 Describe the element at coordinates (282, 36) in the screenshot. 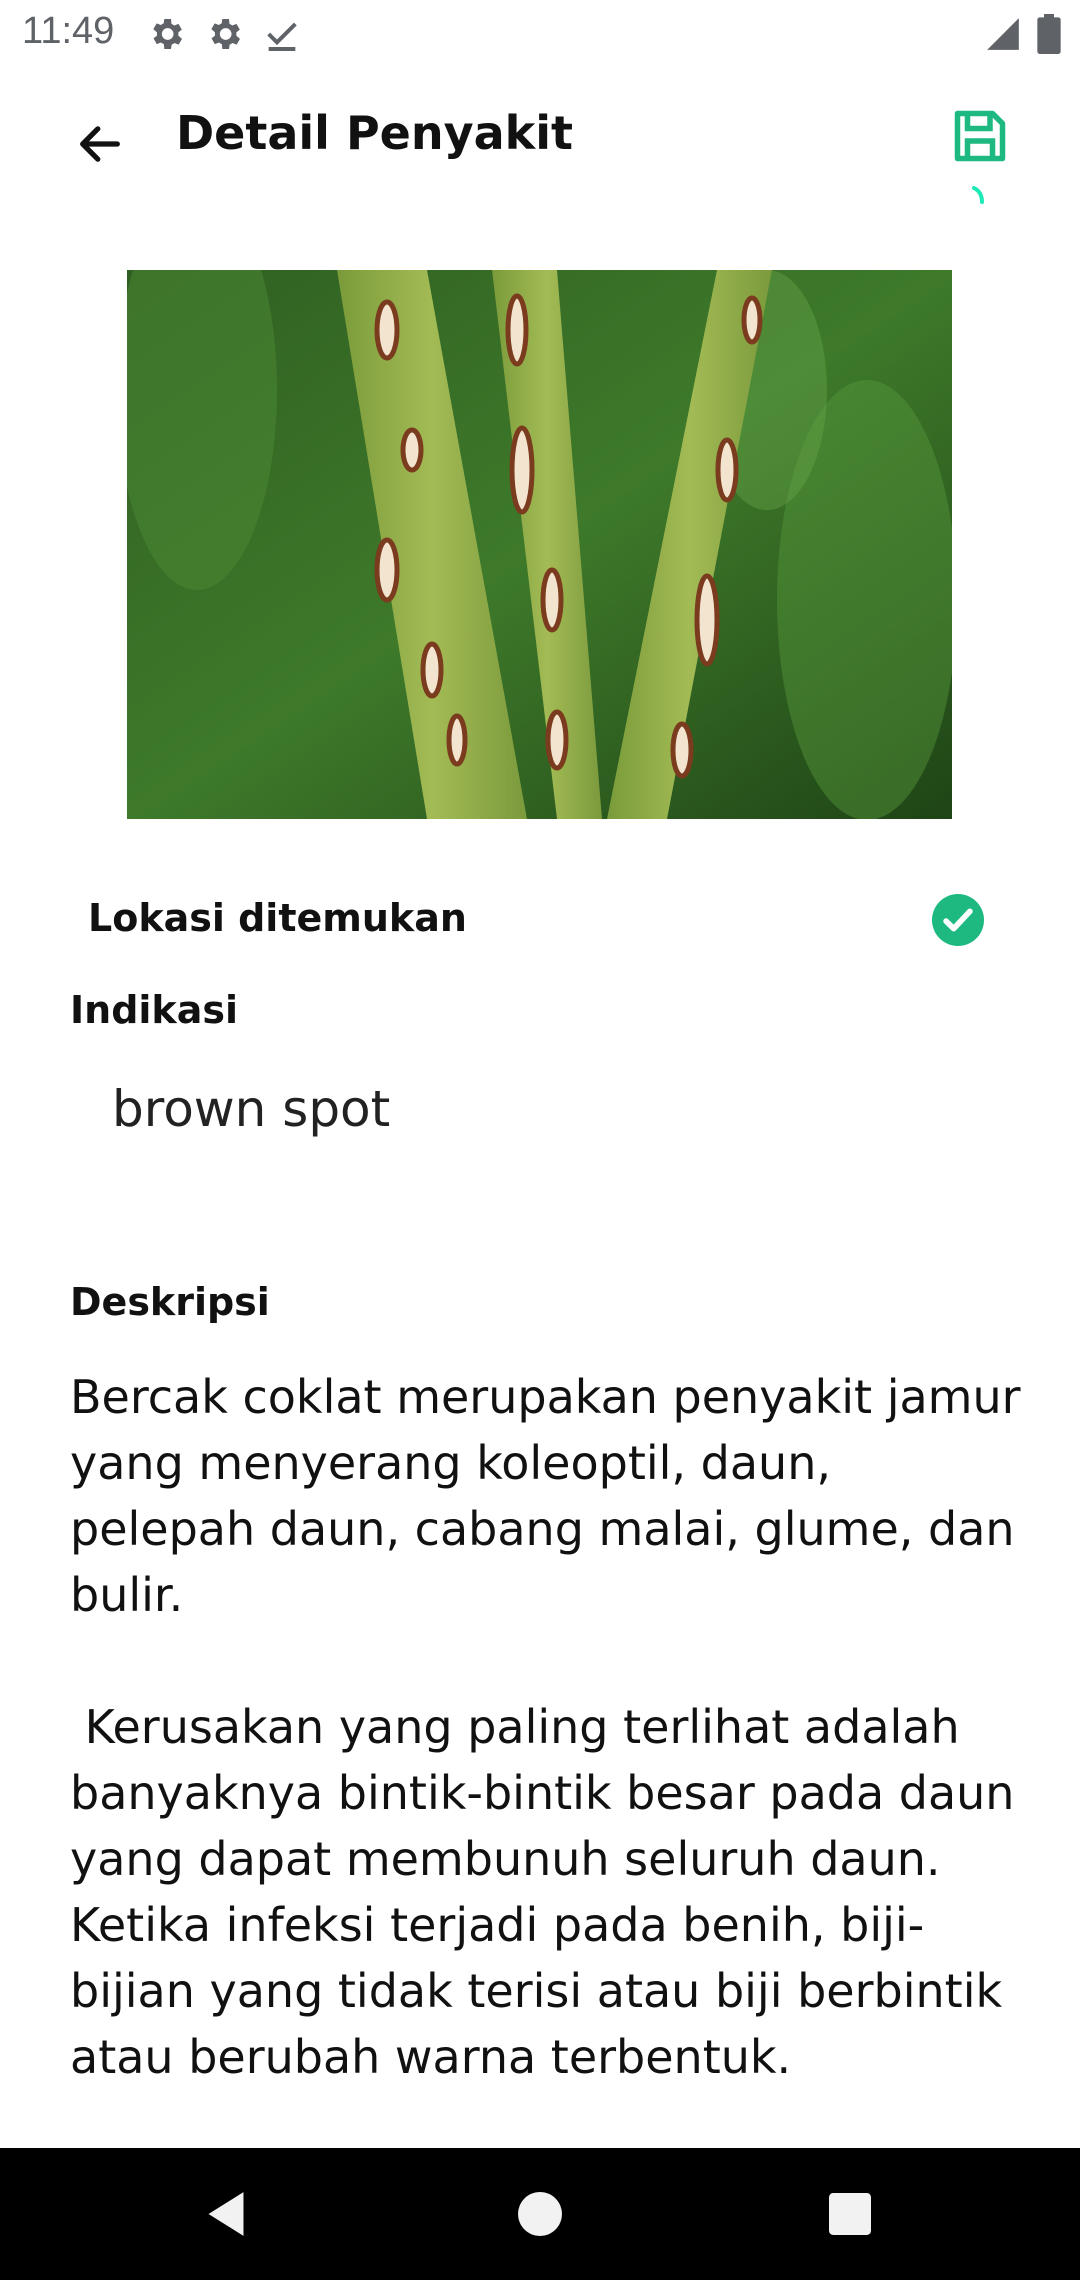

I see `check-download-icon` at that location.